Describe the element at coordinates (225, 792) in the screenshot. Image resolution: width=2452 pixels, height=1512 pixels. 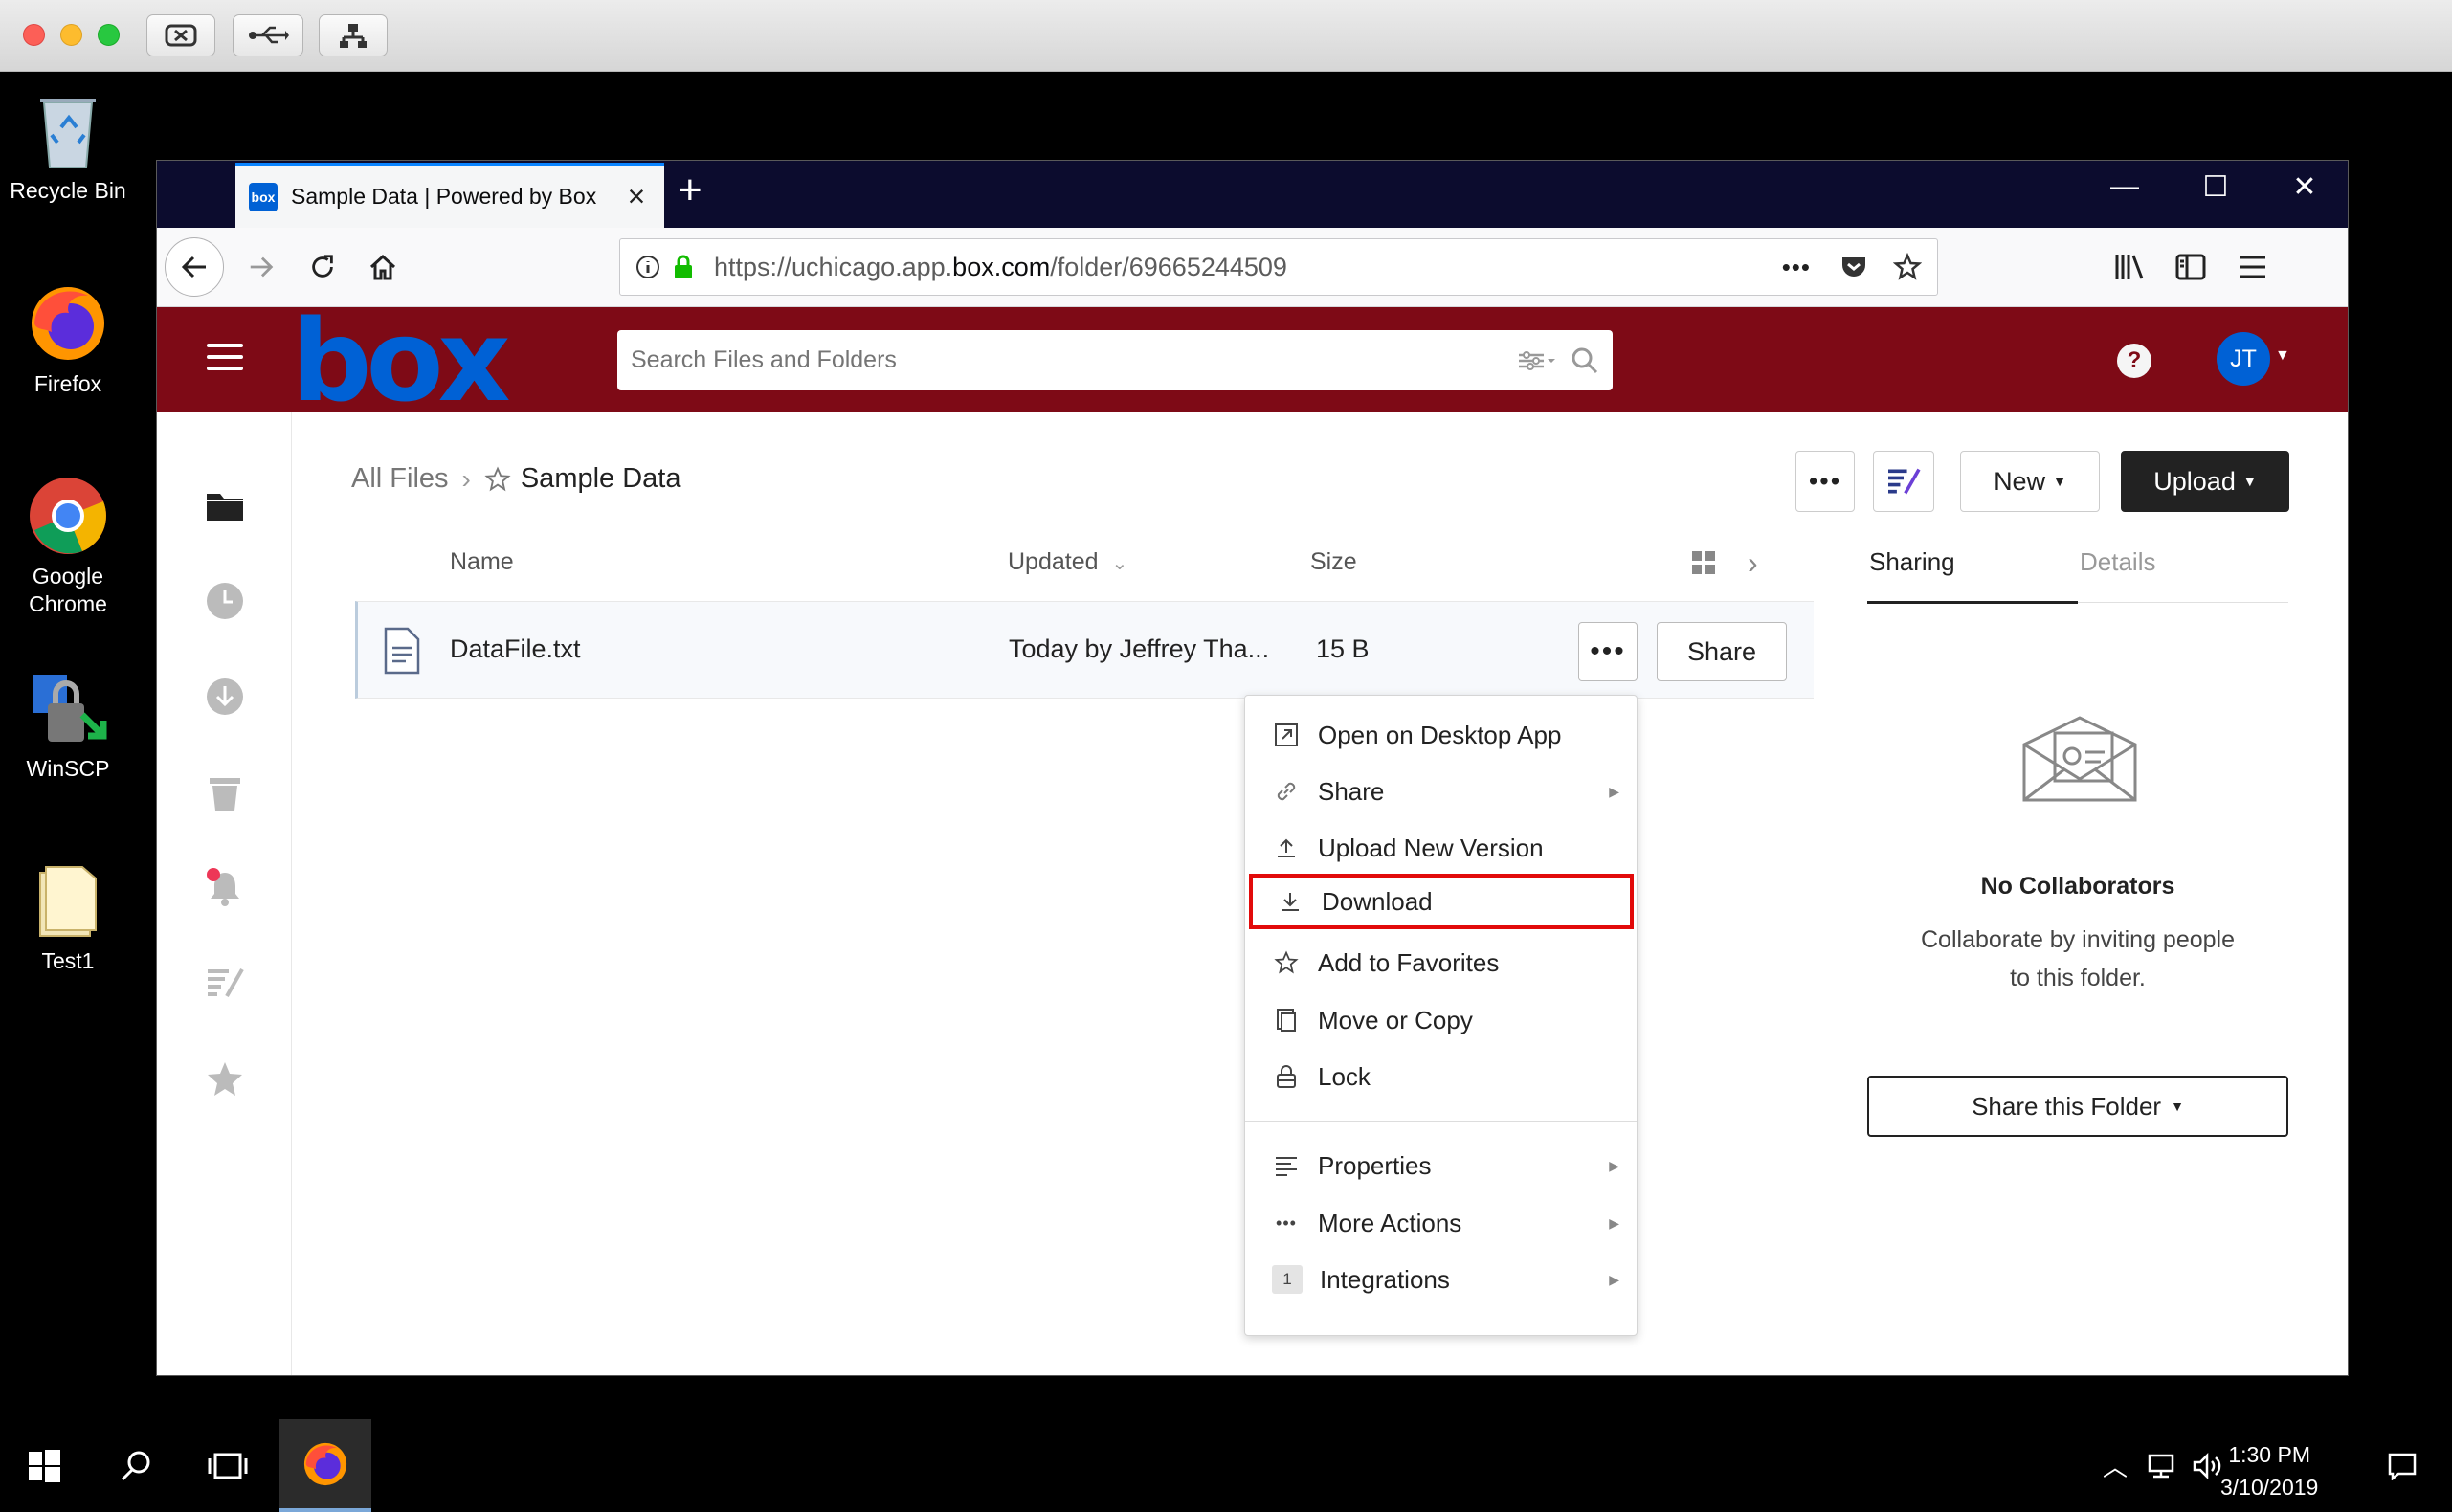
I see `trash-icon` at that location.